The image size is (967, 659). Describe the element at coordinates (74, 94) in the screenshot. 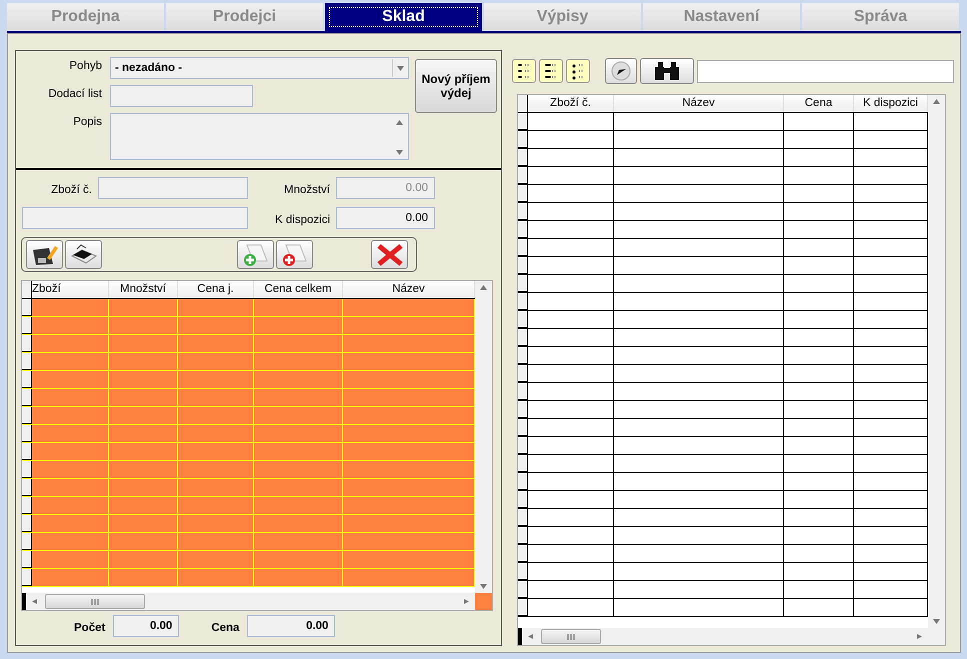

I see `field-label: Dodací list` at that location.